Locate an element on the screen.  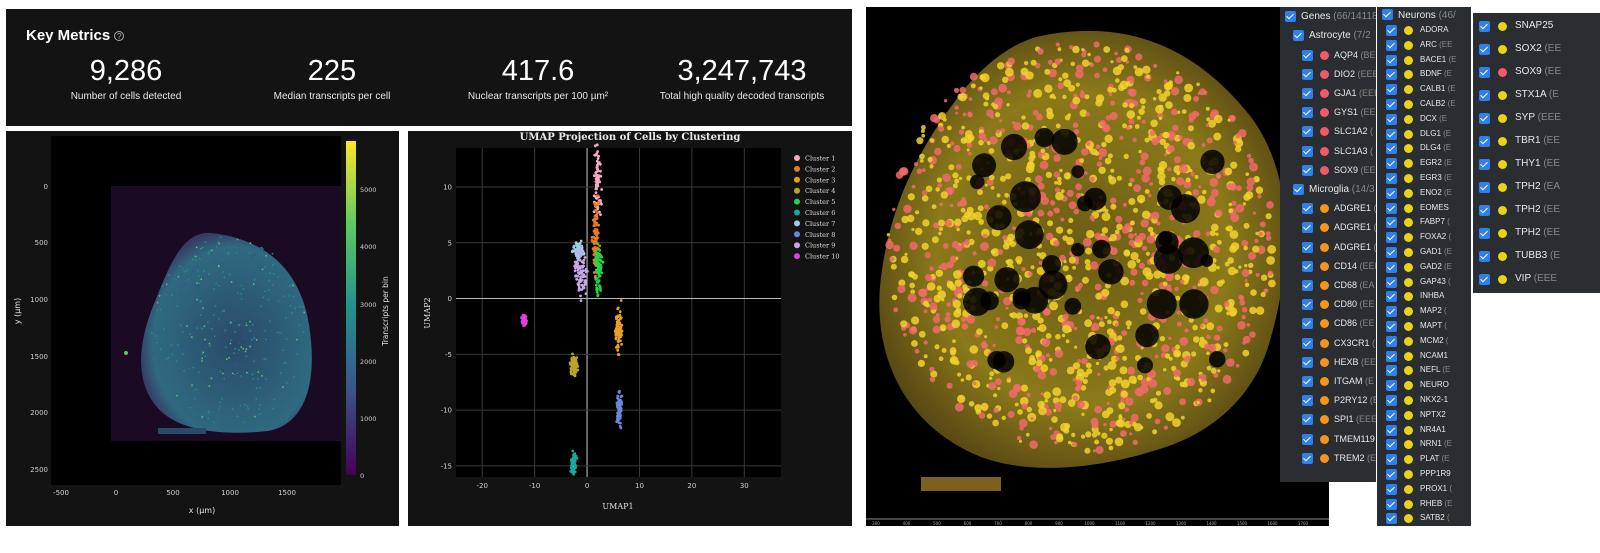
gene-row: GAD1 (E is located at coordinates (1424, 252).